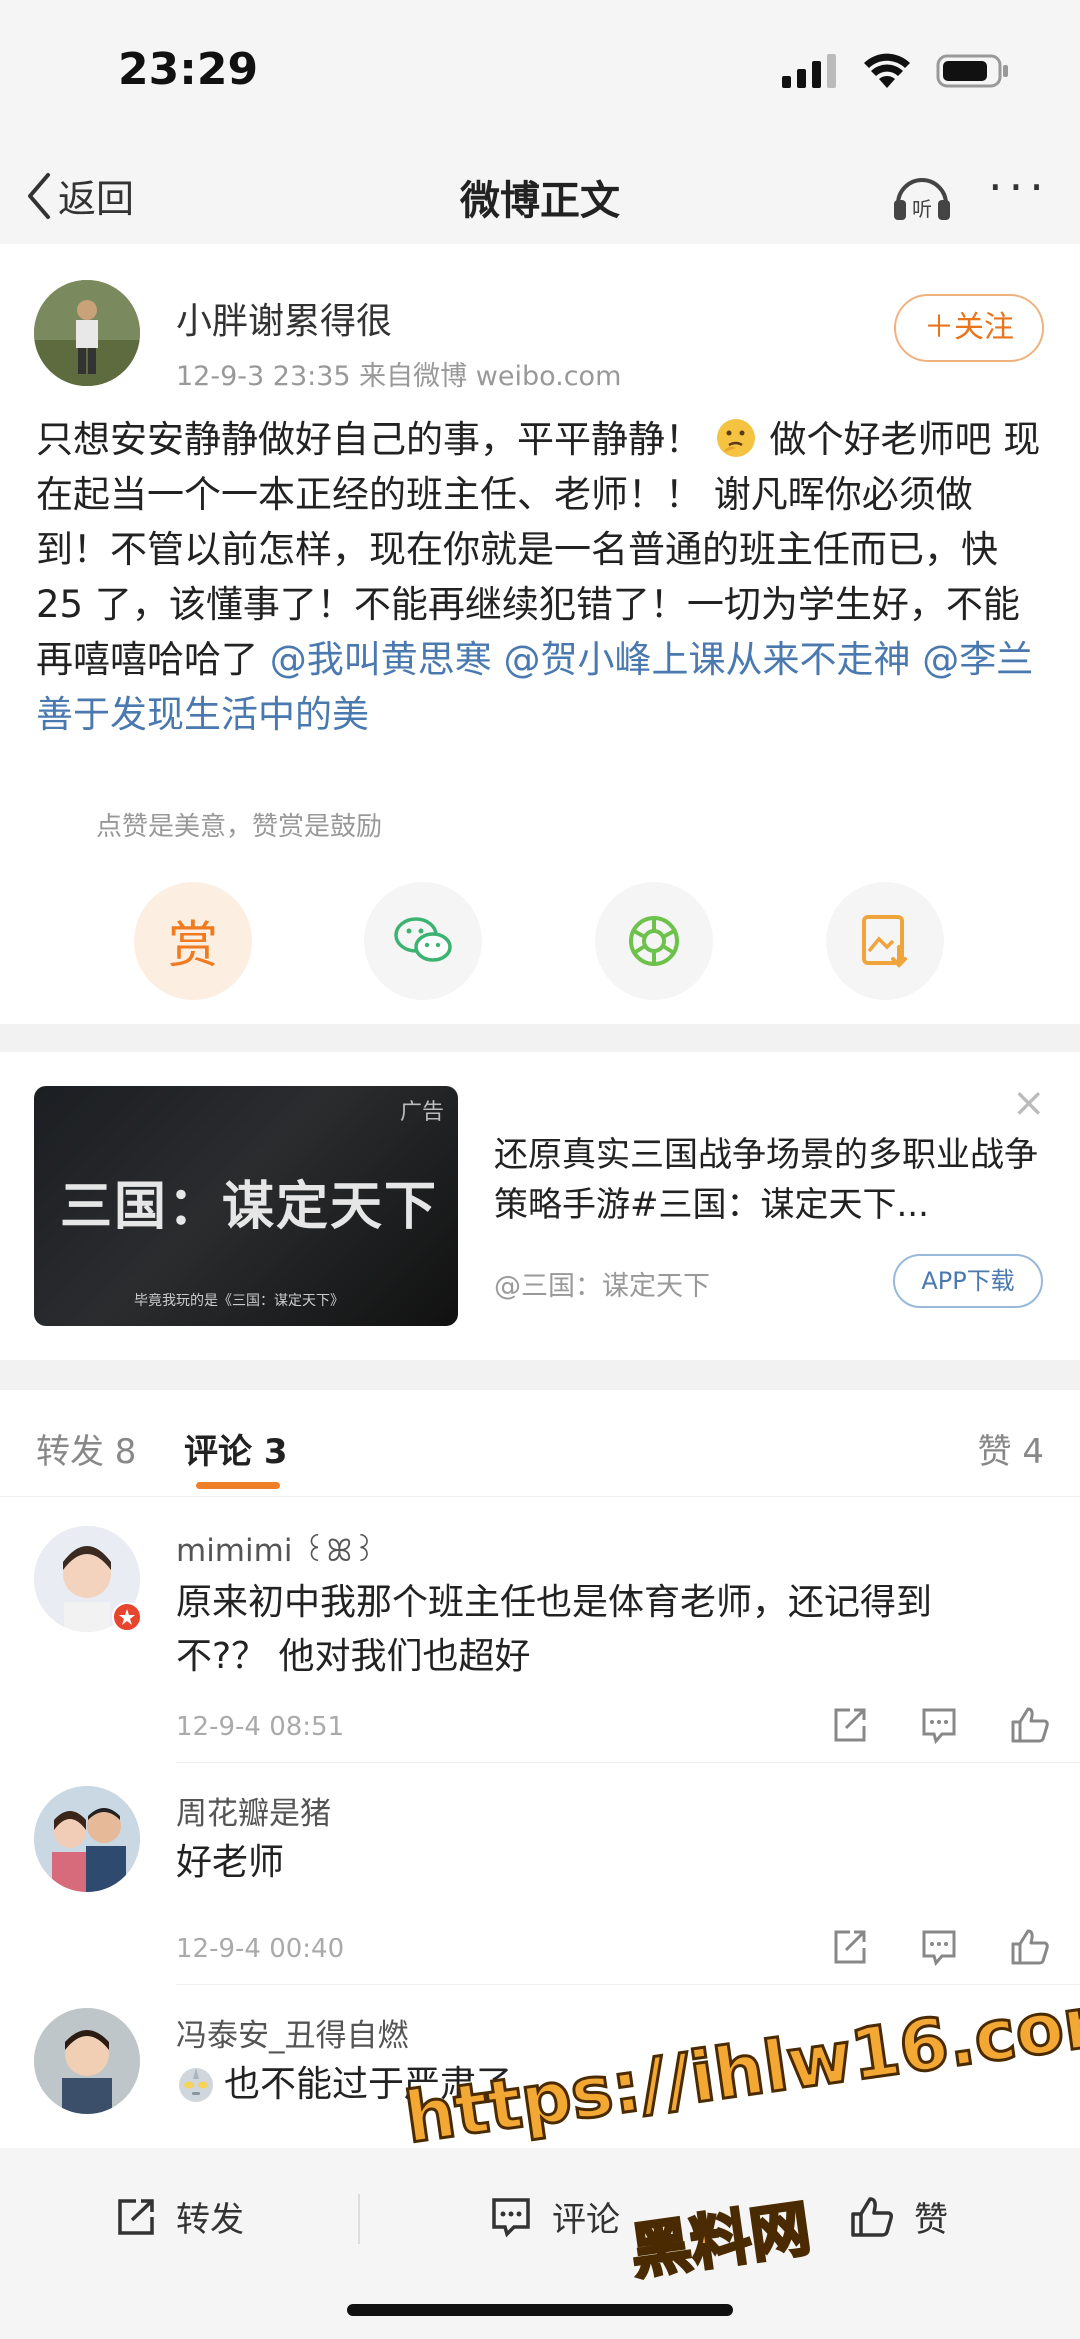  Describe the element at coordinates (899, 2216) in the screenshot. I see `like-button: 赞` at that location.